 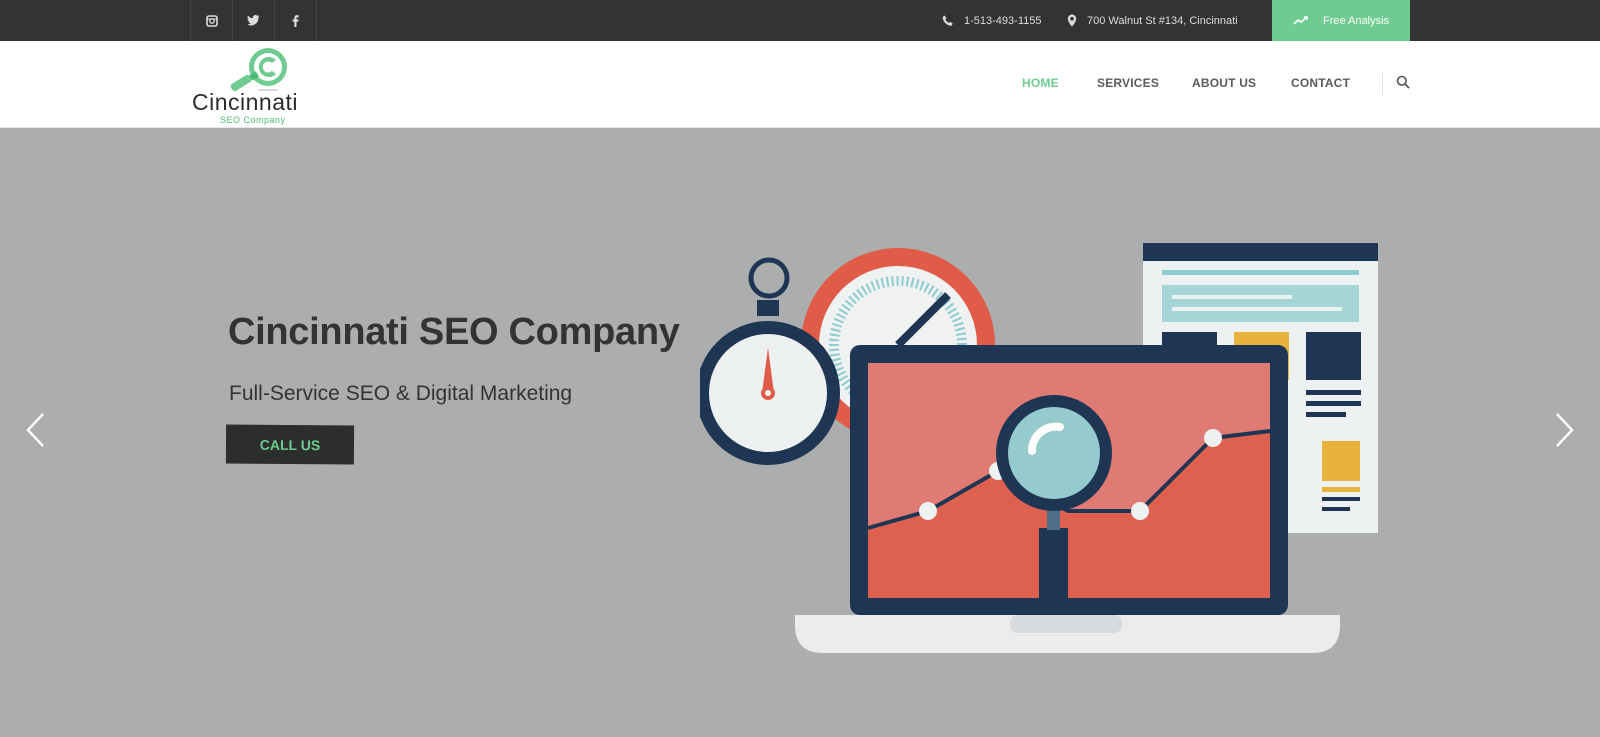 I want to click on slider-prev-button, so click(x=36, y=430).